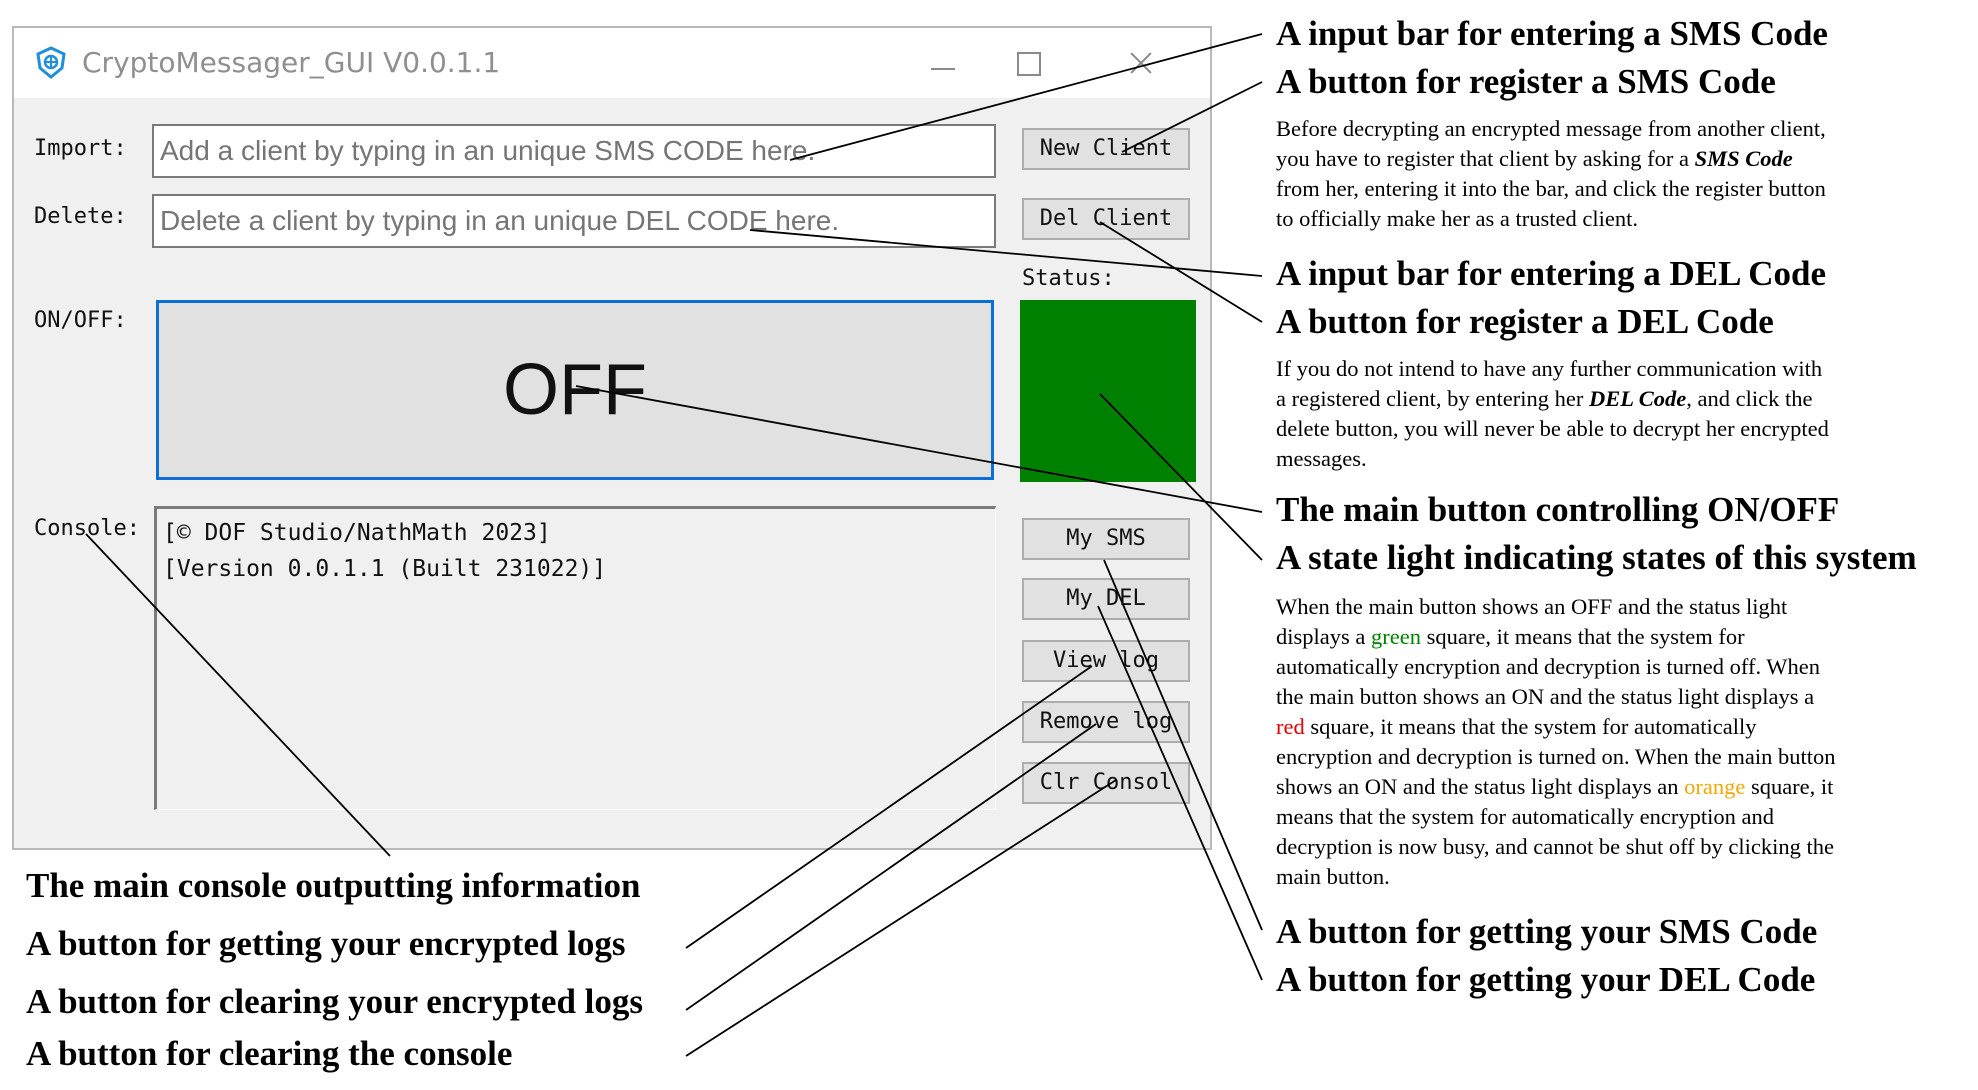 The image size is (1978, 1090). Describe the element at coordinates (80, 216) in the screenshot. I see `delete-label: Delete:` at that location.